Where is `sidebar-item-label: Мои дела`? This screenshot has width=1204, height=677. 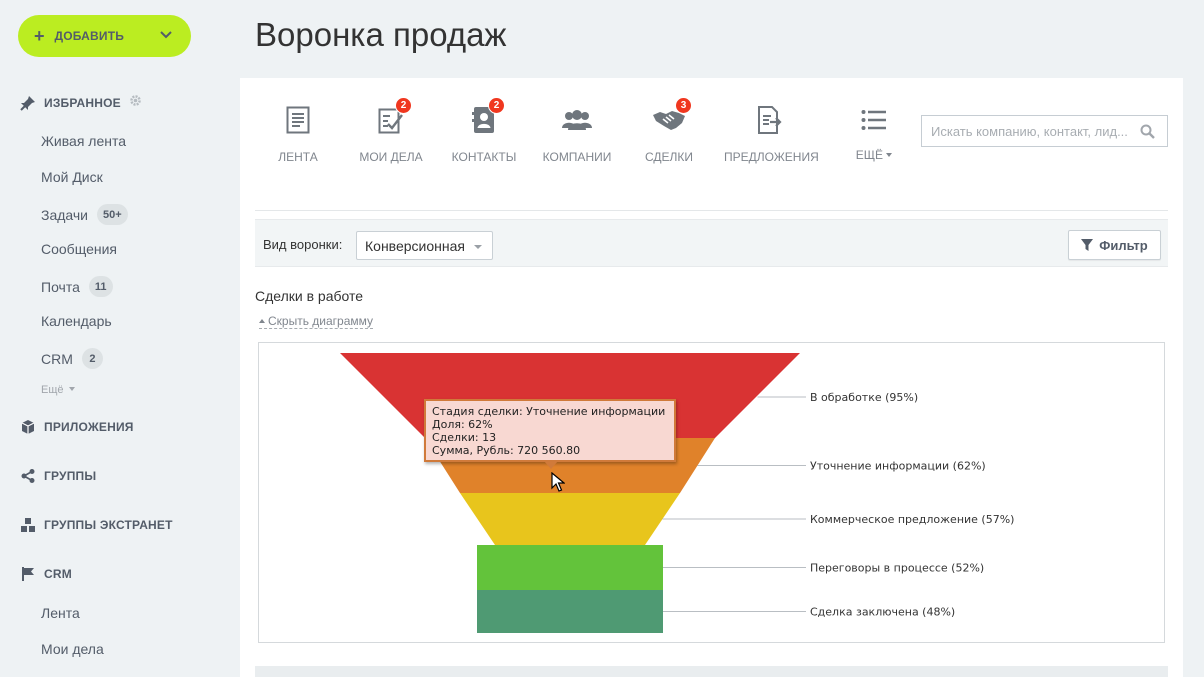 sidebar-item-label: Мои дела is located at coordinates (72, 649).